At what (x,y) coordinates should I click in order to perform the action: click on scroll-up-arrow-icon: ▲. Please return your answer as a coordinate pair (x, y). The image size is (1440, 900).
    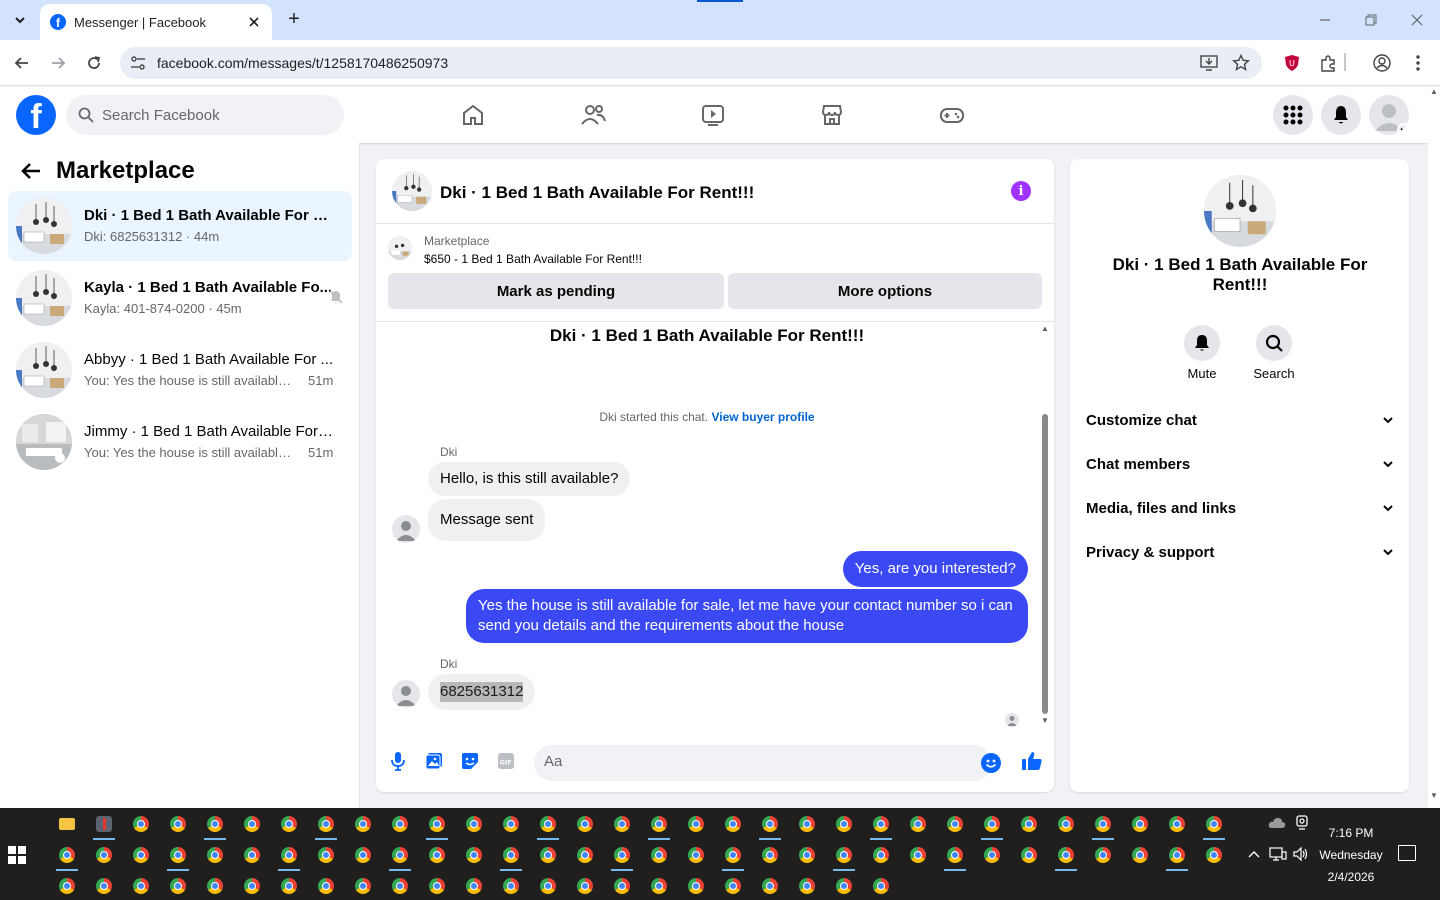
    Looking at the image, I should click on (1045, 328).